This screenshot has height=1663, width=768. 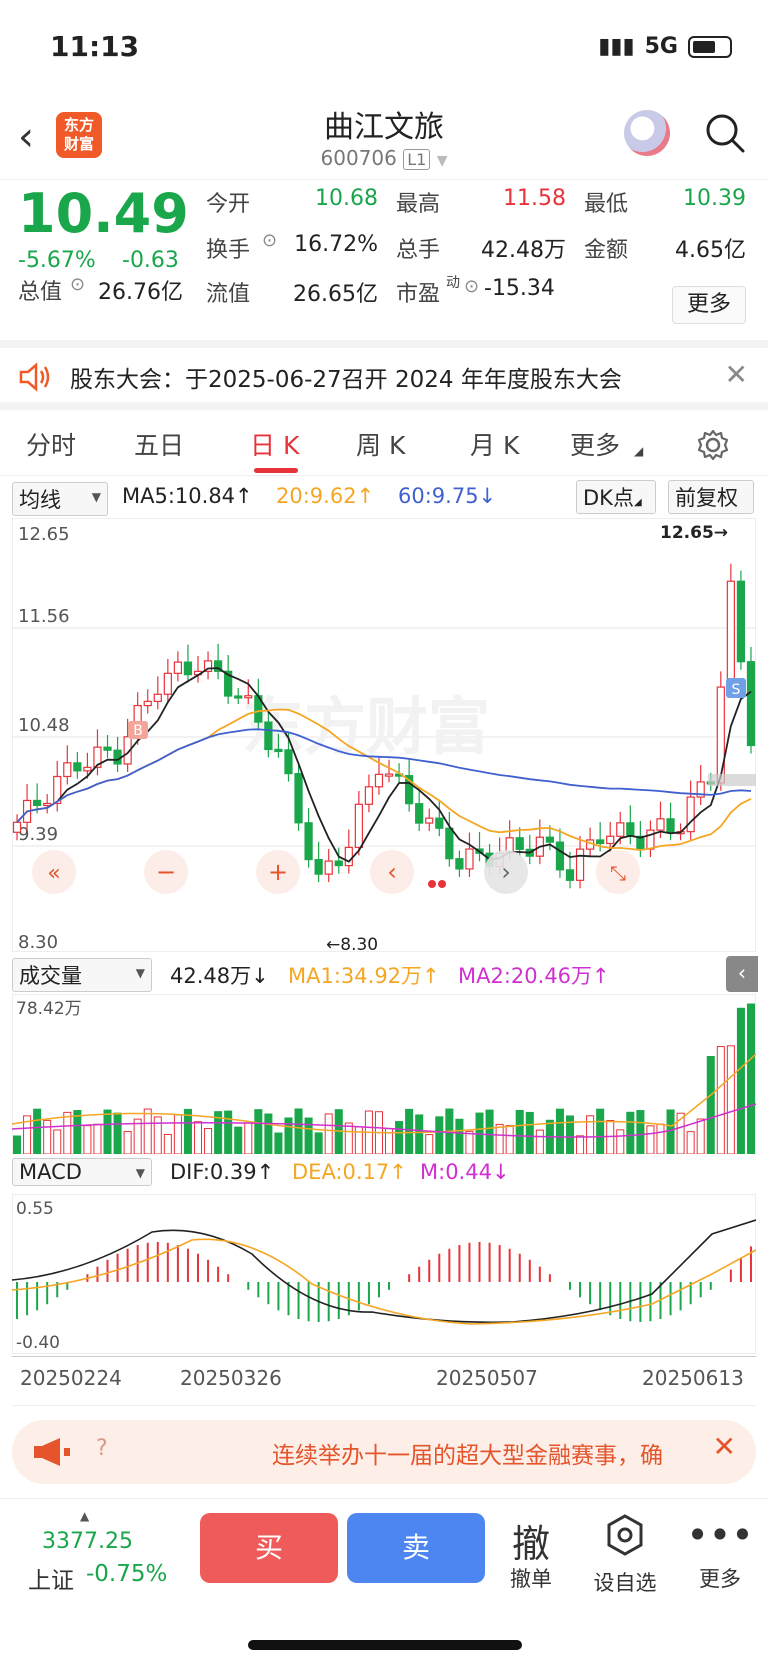 I want to click on tab-five-day: 五日, so click(x=159, y=444).